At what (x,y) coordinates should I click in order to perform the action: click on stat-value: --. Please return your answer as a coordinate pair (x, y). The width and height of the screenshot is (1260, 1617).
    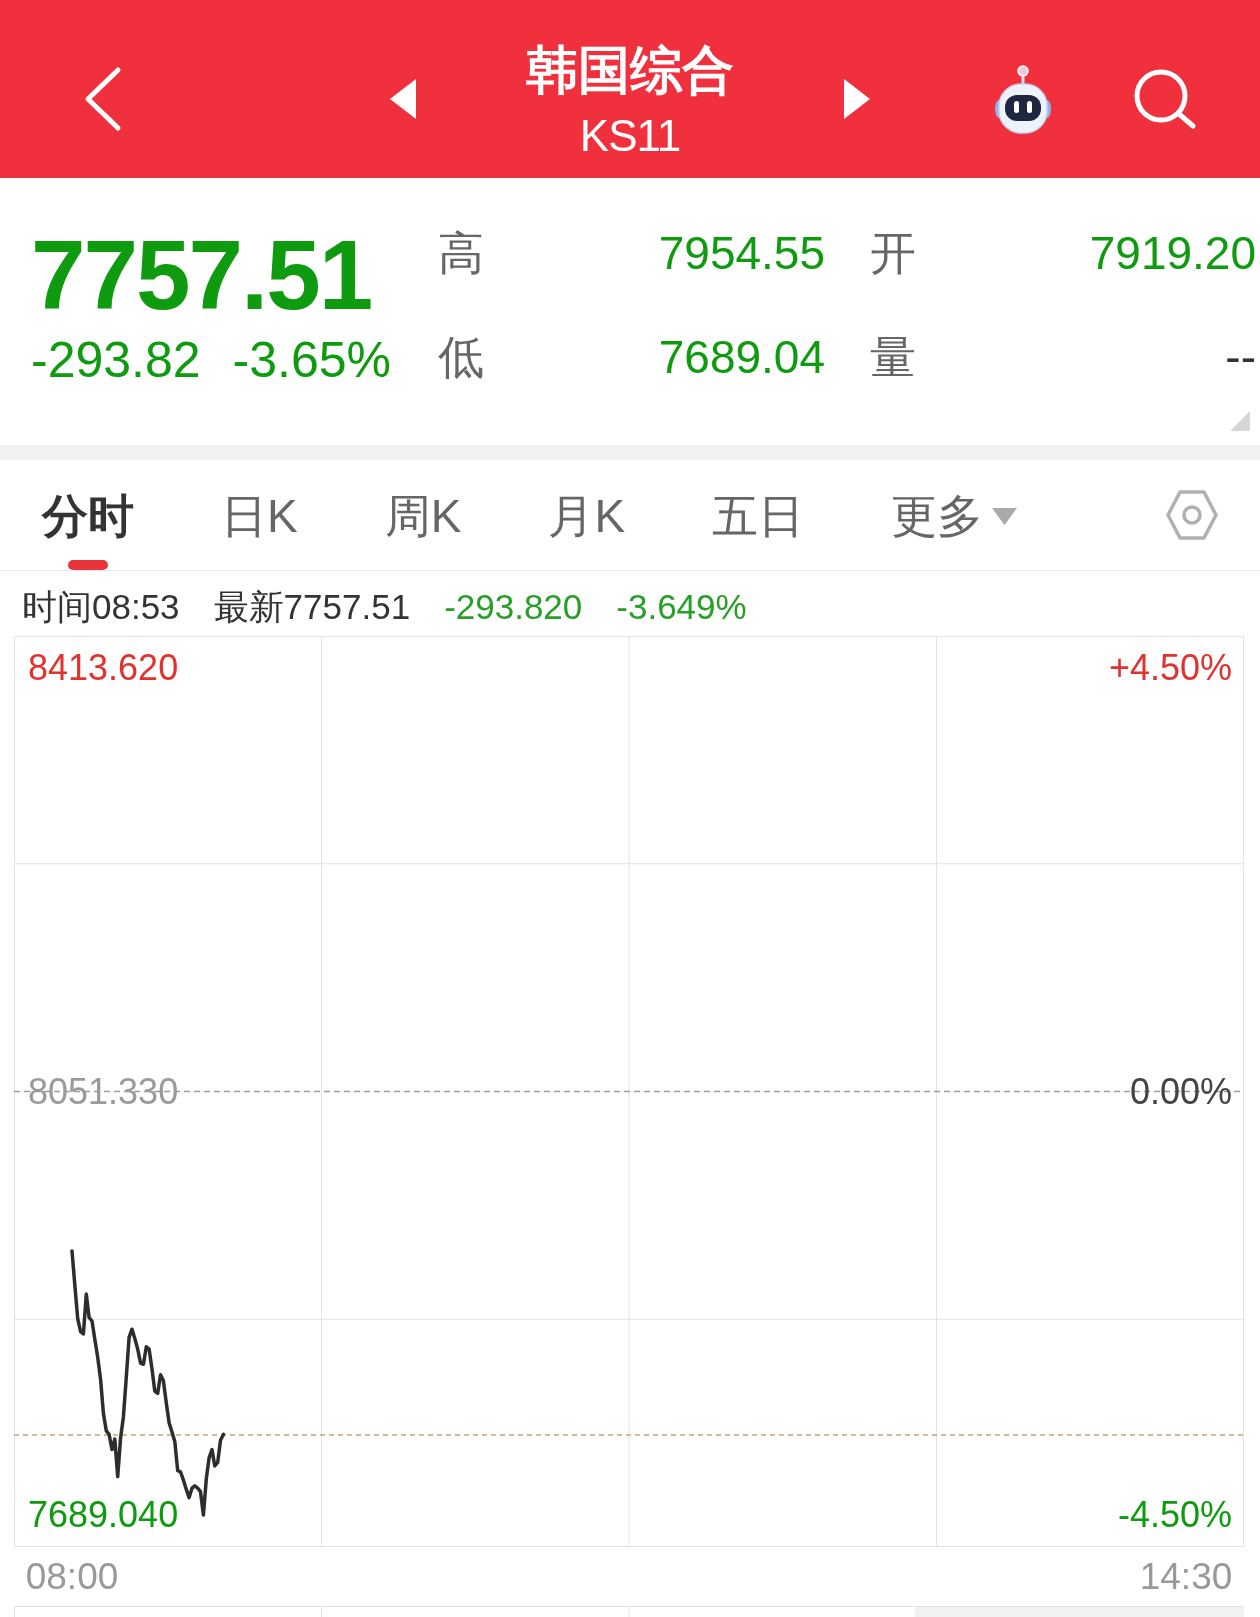
    Looking at the image, I should click on (1240, 357).